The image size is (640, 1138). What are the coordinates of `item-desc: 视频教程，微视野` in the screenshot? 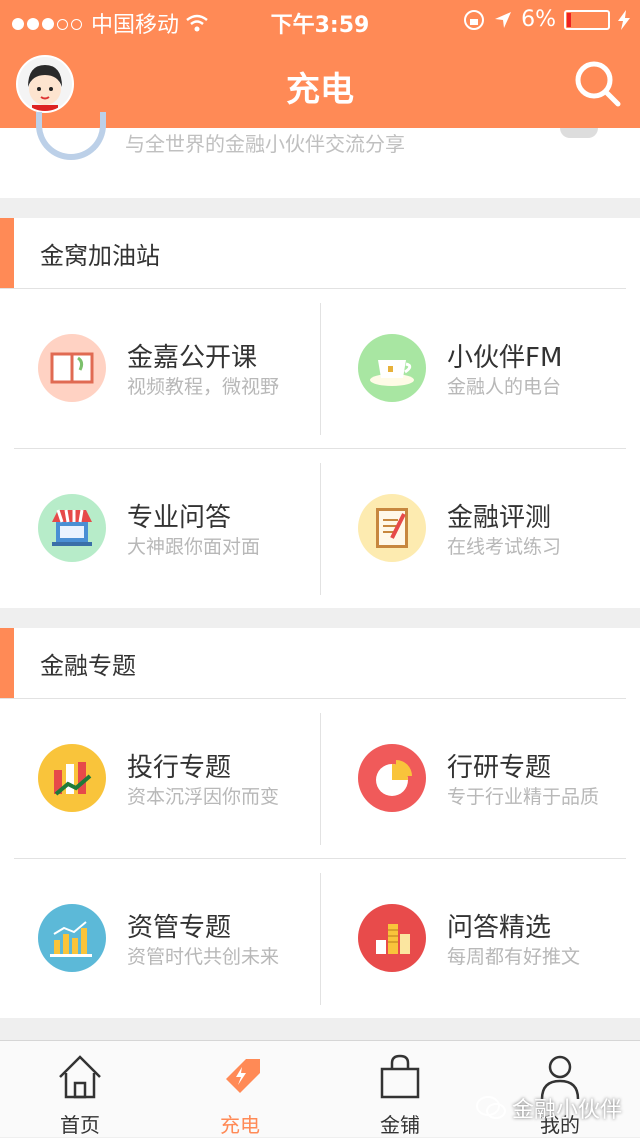 It's located at (203, 387).